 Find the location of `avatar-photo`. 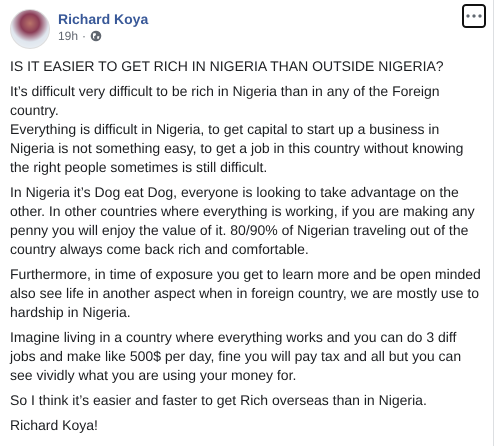

avatar-photo is located at coordinates (30, 29).